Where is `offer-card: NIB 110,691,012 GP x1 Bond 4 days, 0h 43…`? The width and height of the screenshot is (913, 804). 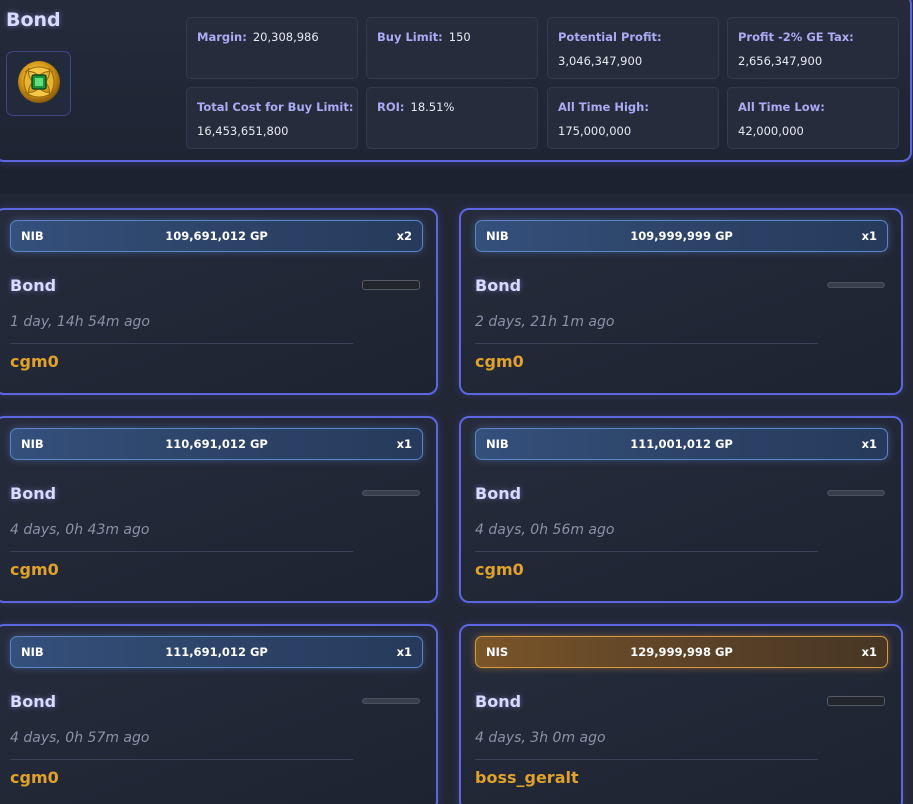 offer-card: NIB 110,691,012 GP x1 Bond 4 days, 0h 43… is located at coordinates (219, 509).